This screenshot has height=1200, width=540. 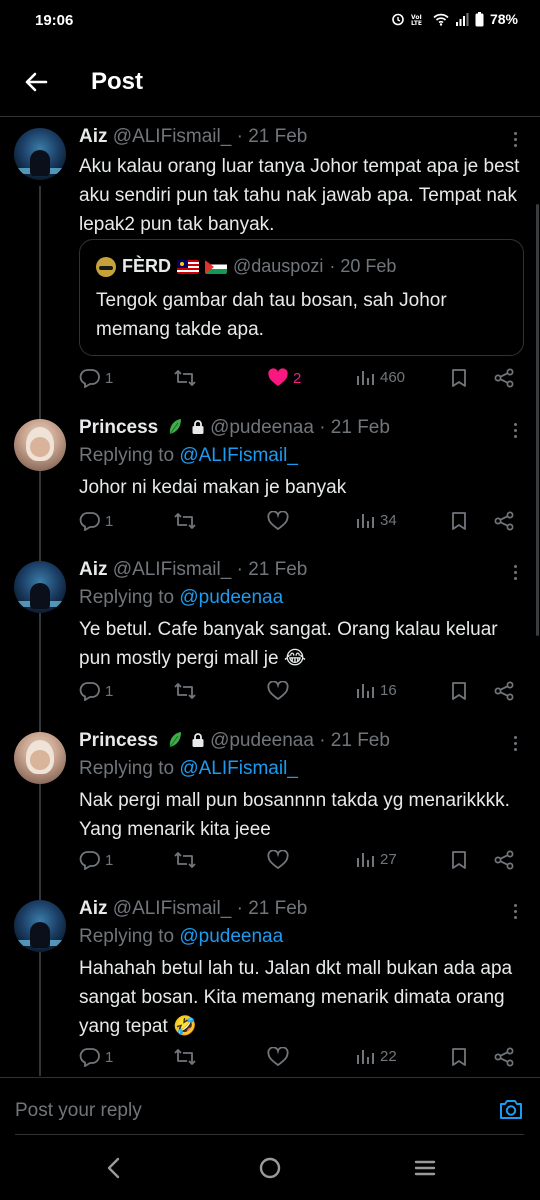 I want to click on nav-recents-icon, so click(x=425, y=1168).